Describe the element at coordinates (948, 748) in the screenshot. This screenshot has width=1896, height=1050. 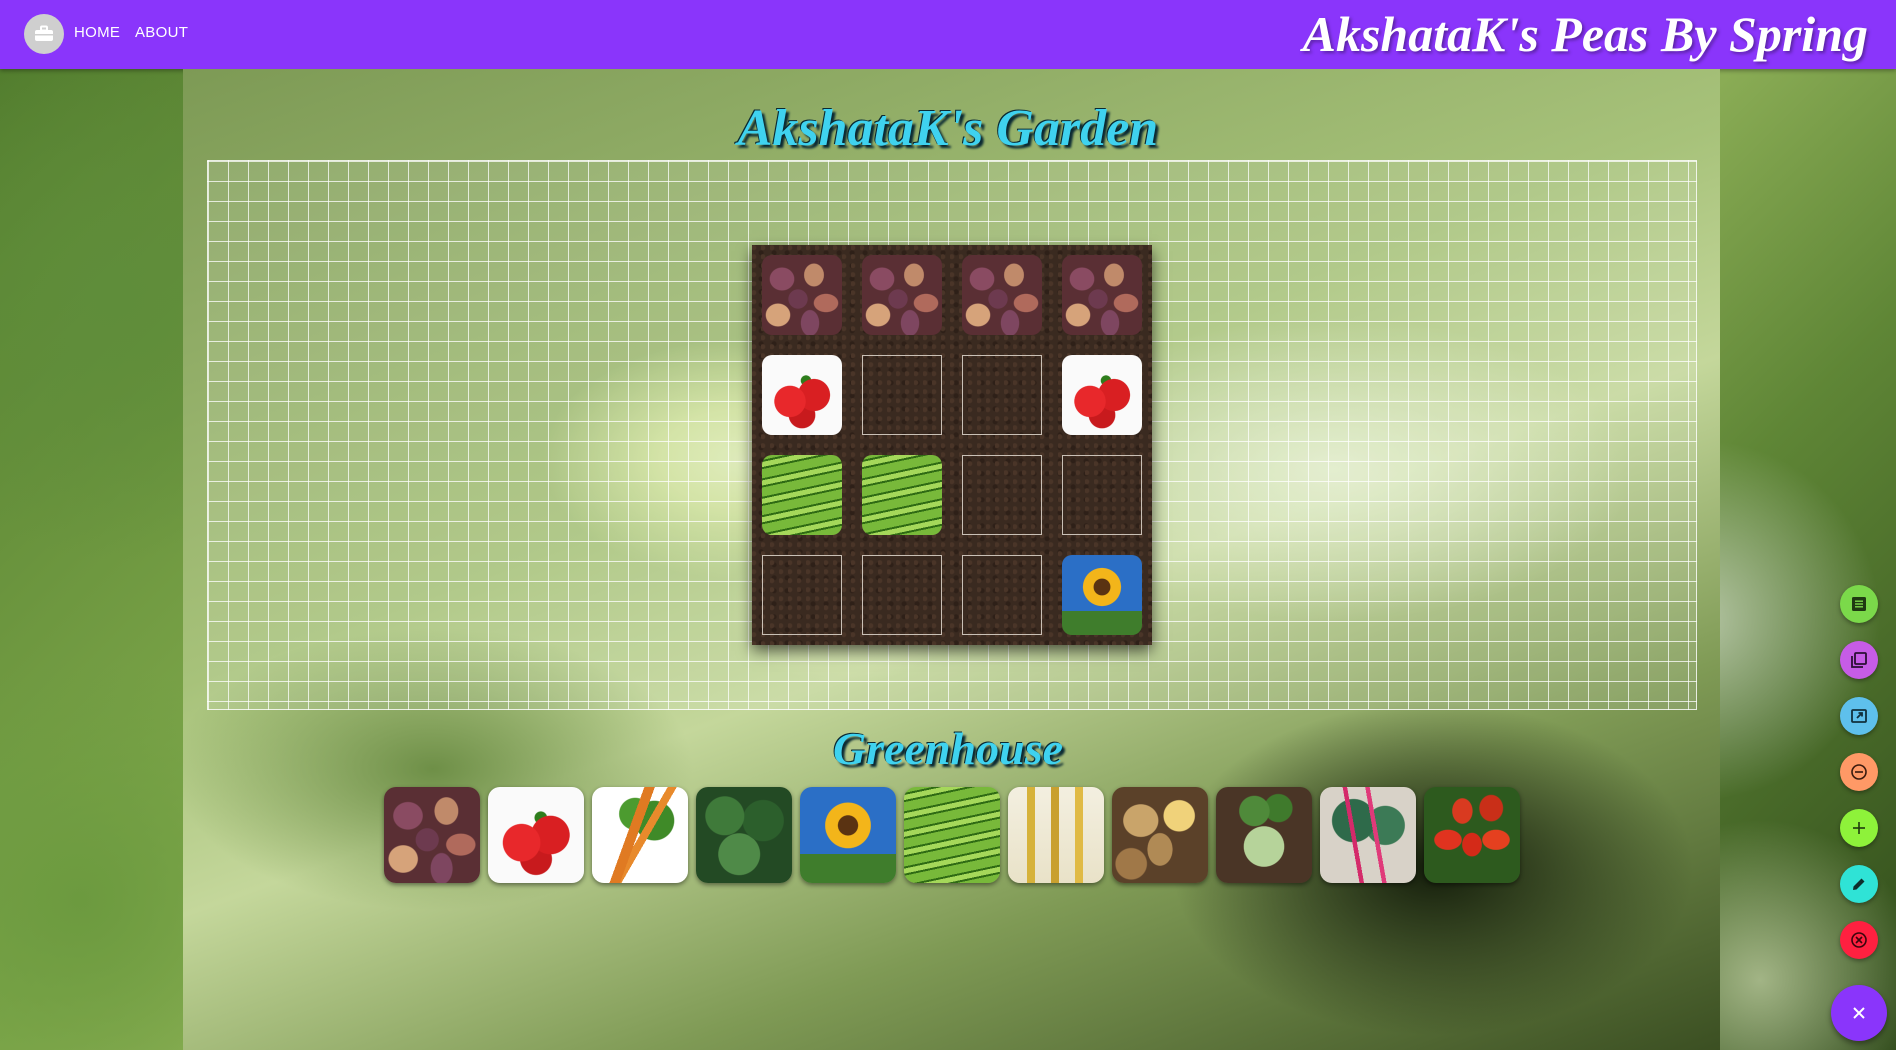
I see `greenhouse-title: Greenhouse` at that location.